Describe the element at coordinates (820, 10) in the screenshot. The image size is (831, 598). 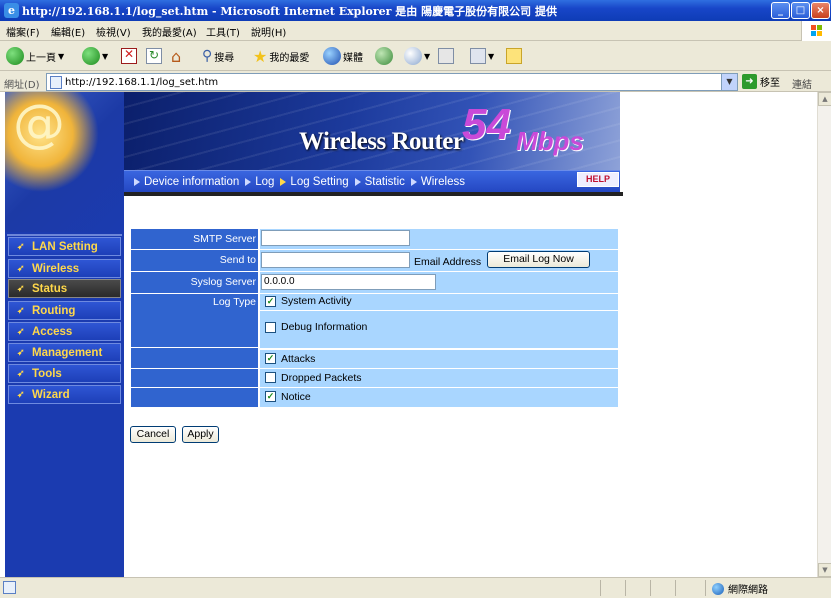
I see `close-button: ×` at that location.